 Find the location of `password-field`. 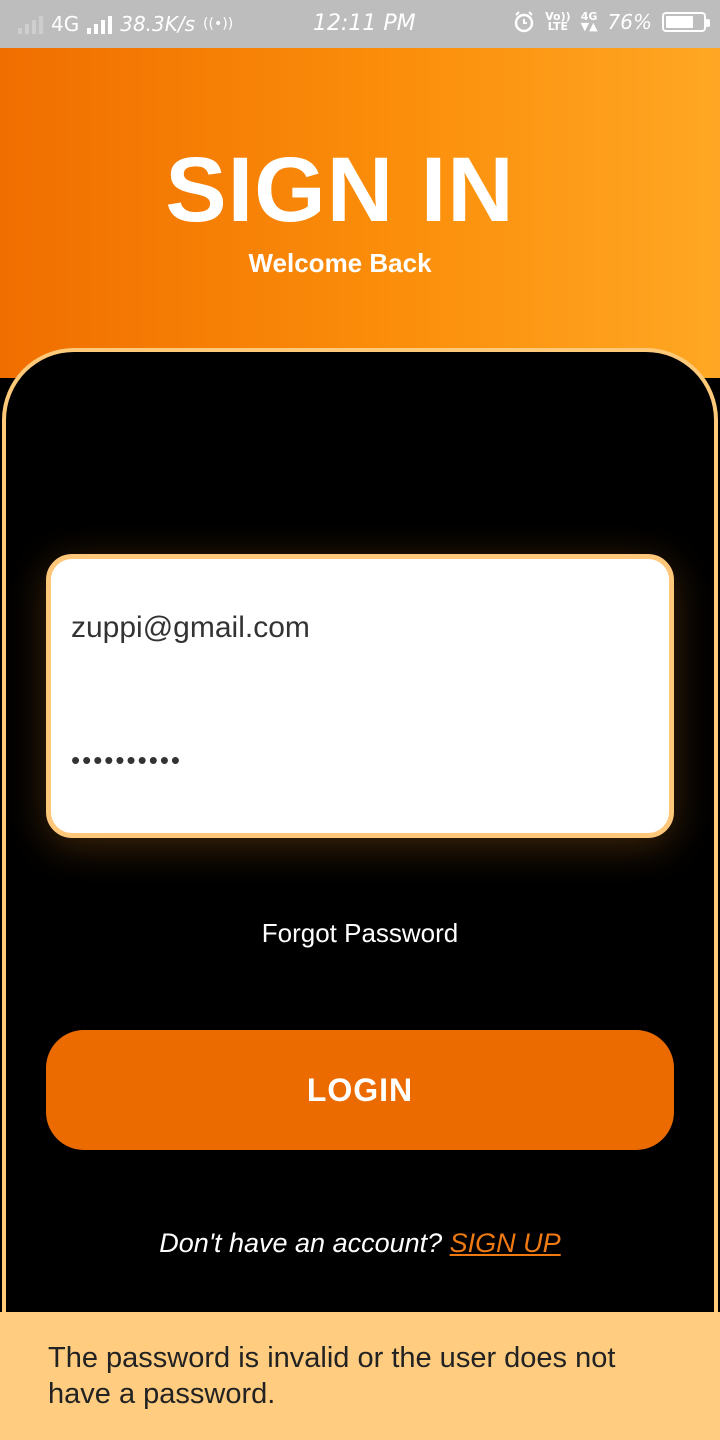

password-field is located at coordinates (361, 760).